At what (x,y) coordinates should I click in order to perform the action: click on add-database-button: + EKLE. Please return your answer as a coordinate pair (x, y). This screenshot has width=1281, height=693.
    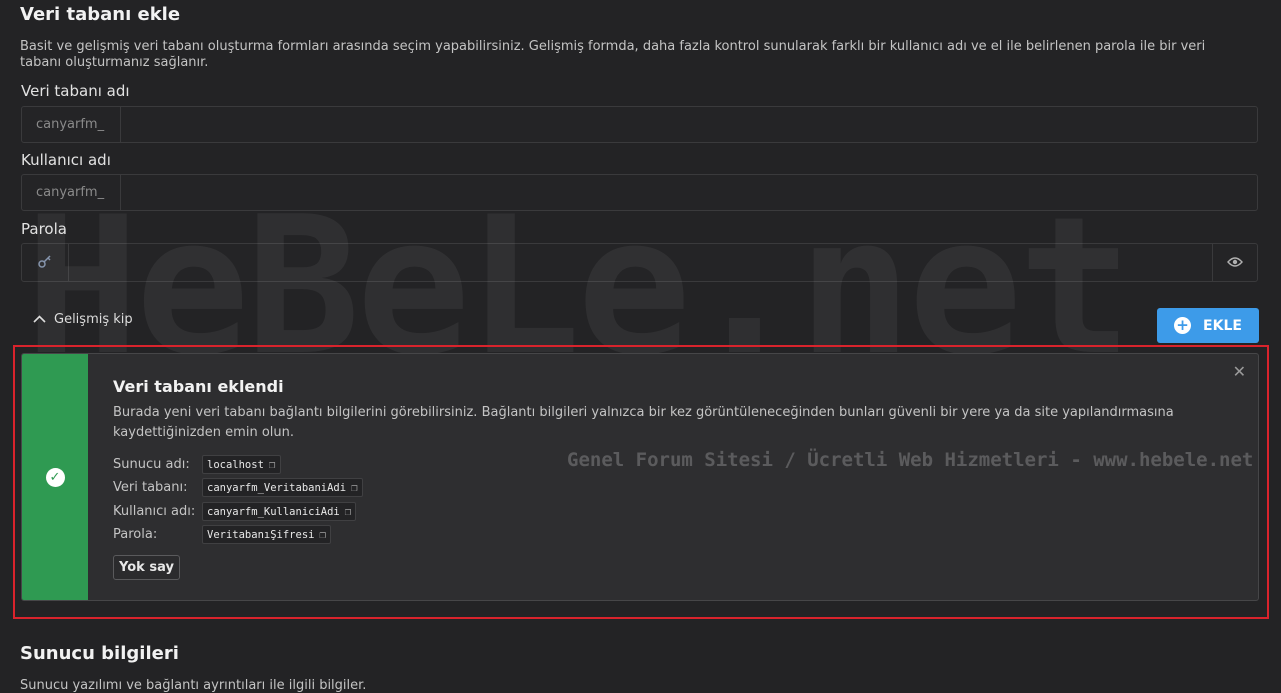
    Looking at the image, I should click on (1208, 325).